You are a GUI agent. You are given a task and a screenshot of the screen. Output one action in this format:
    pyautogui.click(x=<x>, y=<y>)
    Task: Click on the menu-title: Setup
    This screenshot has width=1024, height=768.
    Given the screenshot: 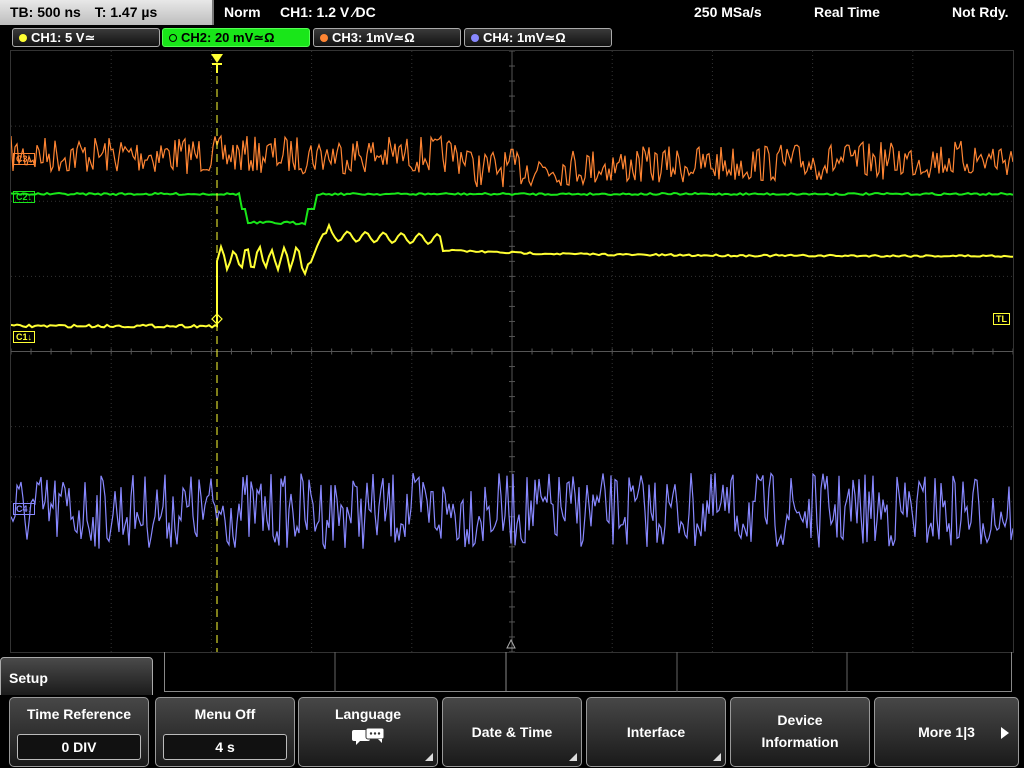 What is the action you would take?
    pyautogui.click(x=76, y=677)
    